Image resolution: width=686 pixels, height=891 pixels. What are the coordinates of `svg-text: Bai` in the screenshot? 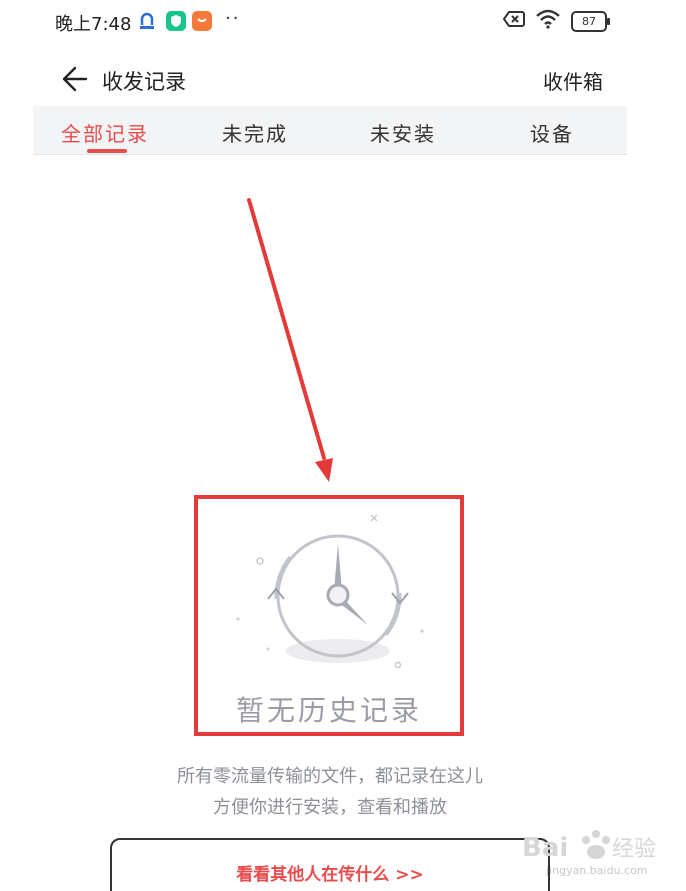 It's located at (545, 848).